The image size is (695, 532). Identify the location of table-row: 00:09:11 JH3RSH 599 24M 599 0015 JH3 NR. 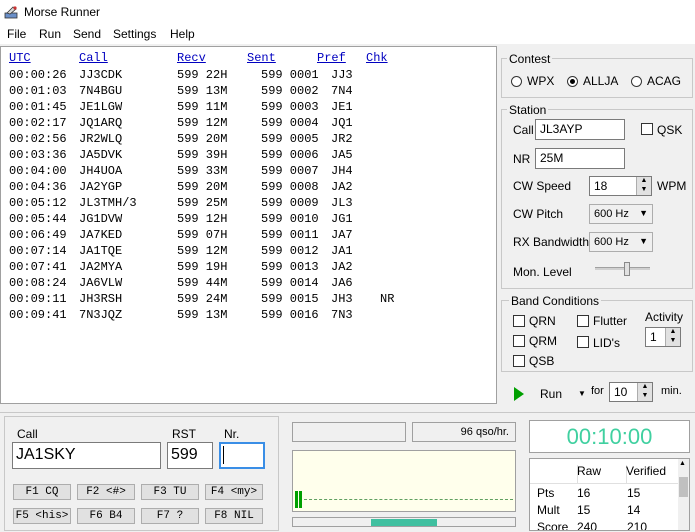
(248, 300).